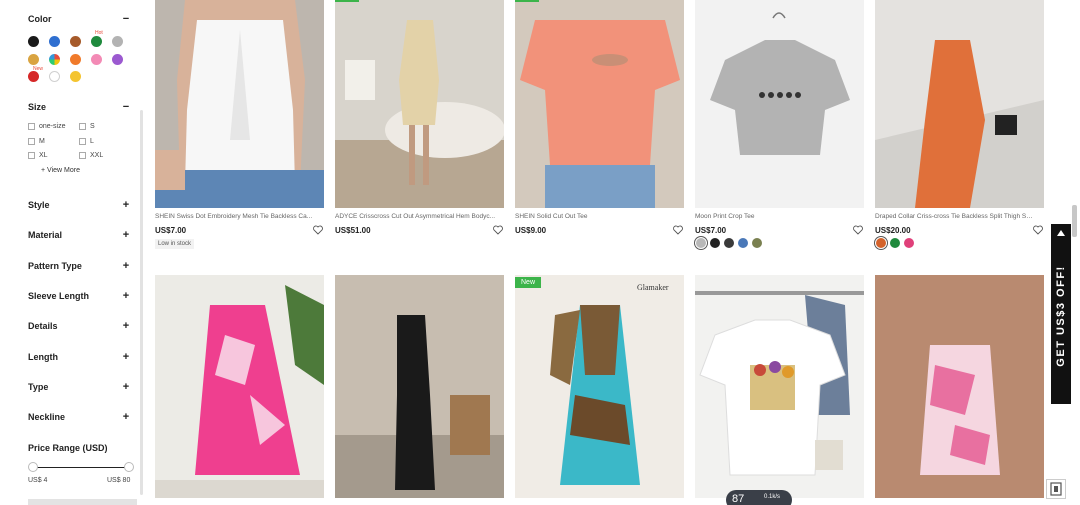  Describe the element at coordinates (126, 107) in the screenshot. I see `size-collapse-icon: −` at that location.